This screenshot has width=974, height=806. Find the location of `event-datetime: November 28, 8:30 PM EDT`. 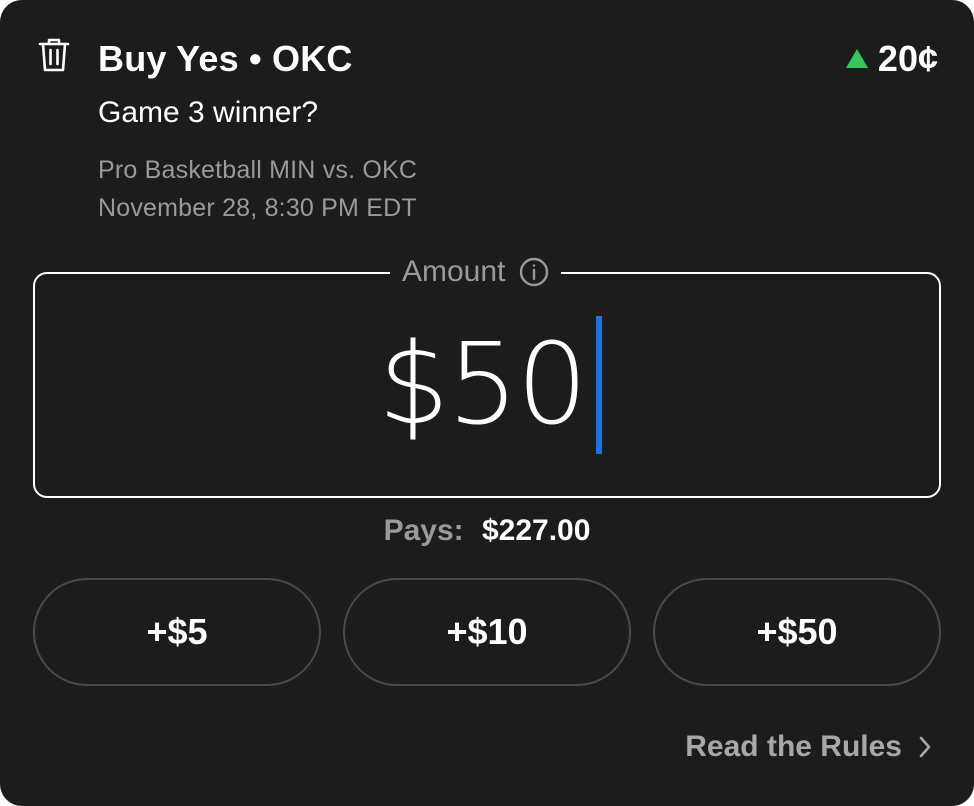

event-datetime: November 28, 8:30 PM EDT is located at coordinates (257, 208).